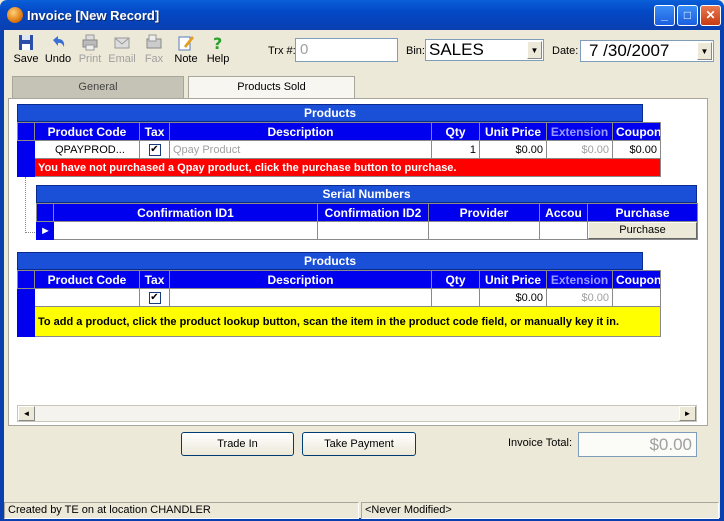 The image size is (724, 521). Describe the element at coordinates (154, 49) in the screenshot. I see `fax-button: Fax` at that location.